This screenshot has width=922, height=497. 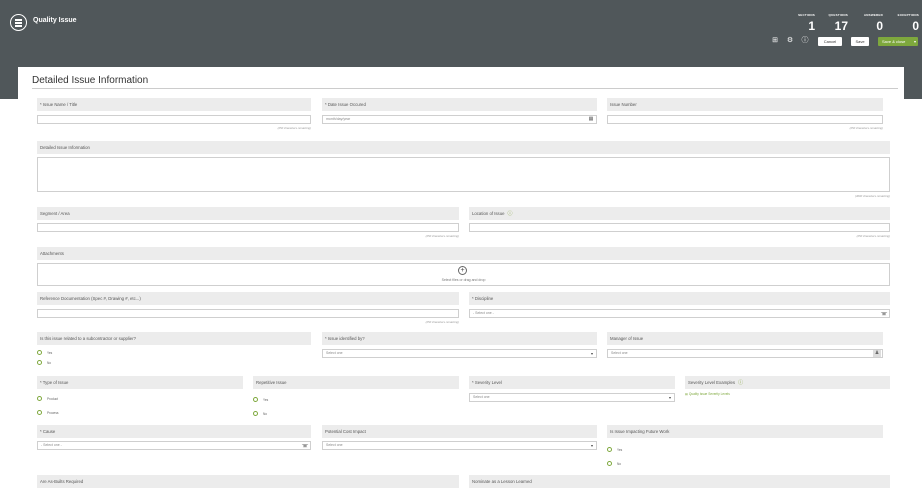 What do you see at coordinates (465, 88) in the screenshot?
I see `section-divider` at bounding box center [465, 88].